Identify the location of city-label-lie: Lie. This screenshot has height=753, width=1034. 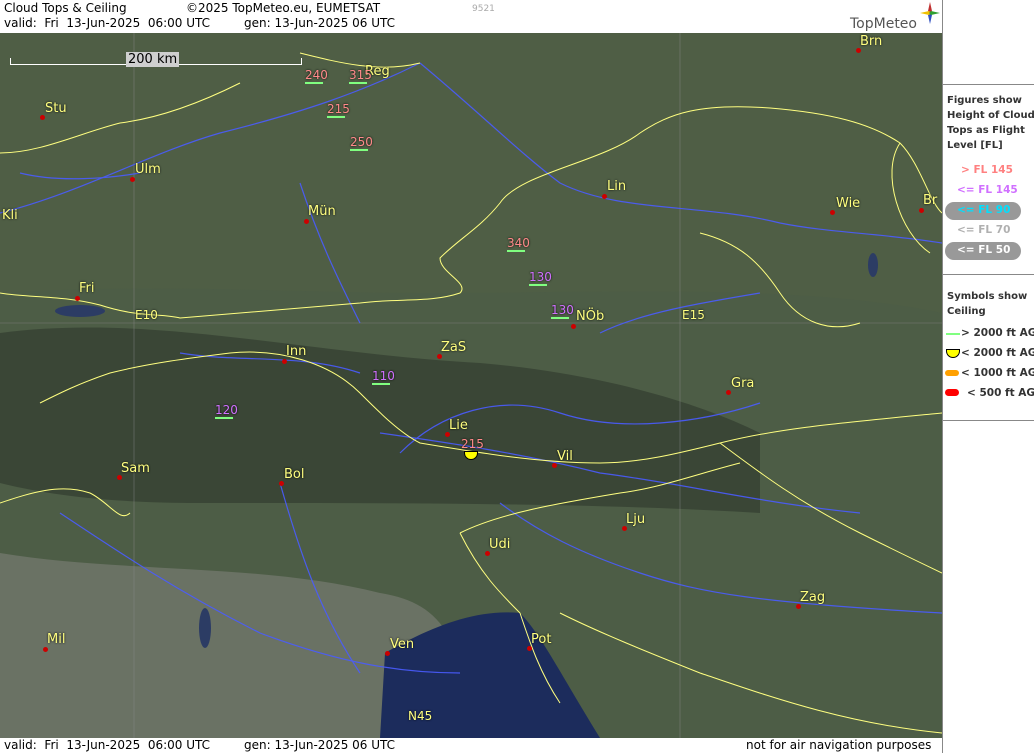
(458, 425).